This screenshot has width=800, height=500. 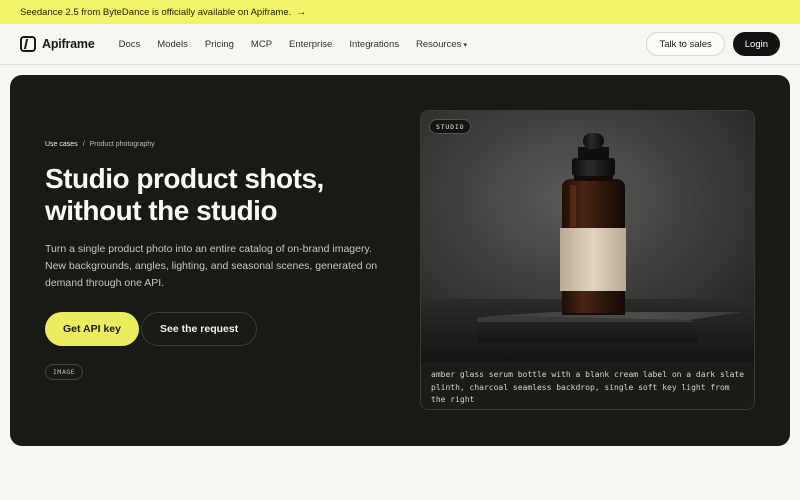 I want to click on breadcrumb: Use cases / Product photography, so click(x=100, y=144).